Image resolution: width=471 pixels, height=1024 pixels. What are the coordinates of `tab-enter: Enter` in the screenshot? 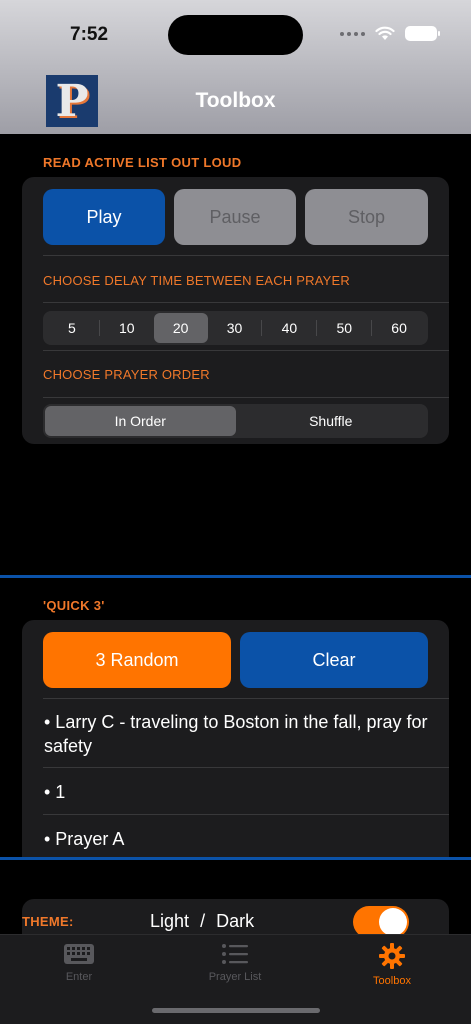 It's located at (79, 963).